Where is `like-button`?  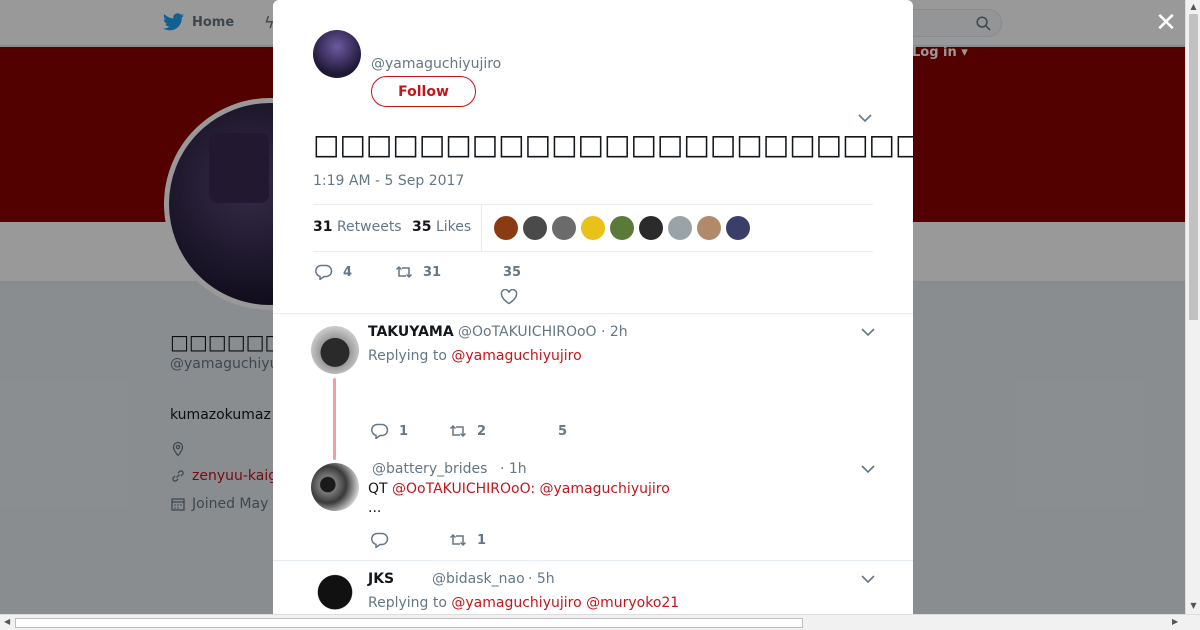
like-button is located at coordinates (509, 297).